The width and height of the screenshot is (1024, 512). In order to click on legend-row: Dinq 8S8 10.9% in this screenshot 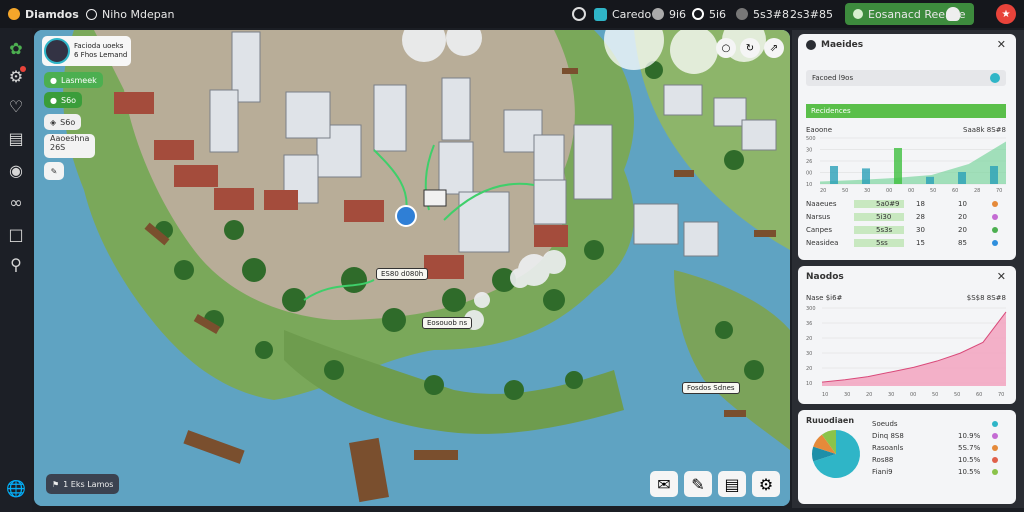, I will do `click(938, 437)`.